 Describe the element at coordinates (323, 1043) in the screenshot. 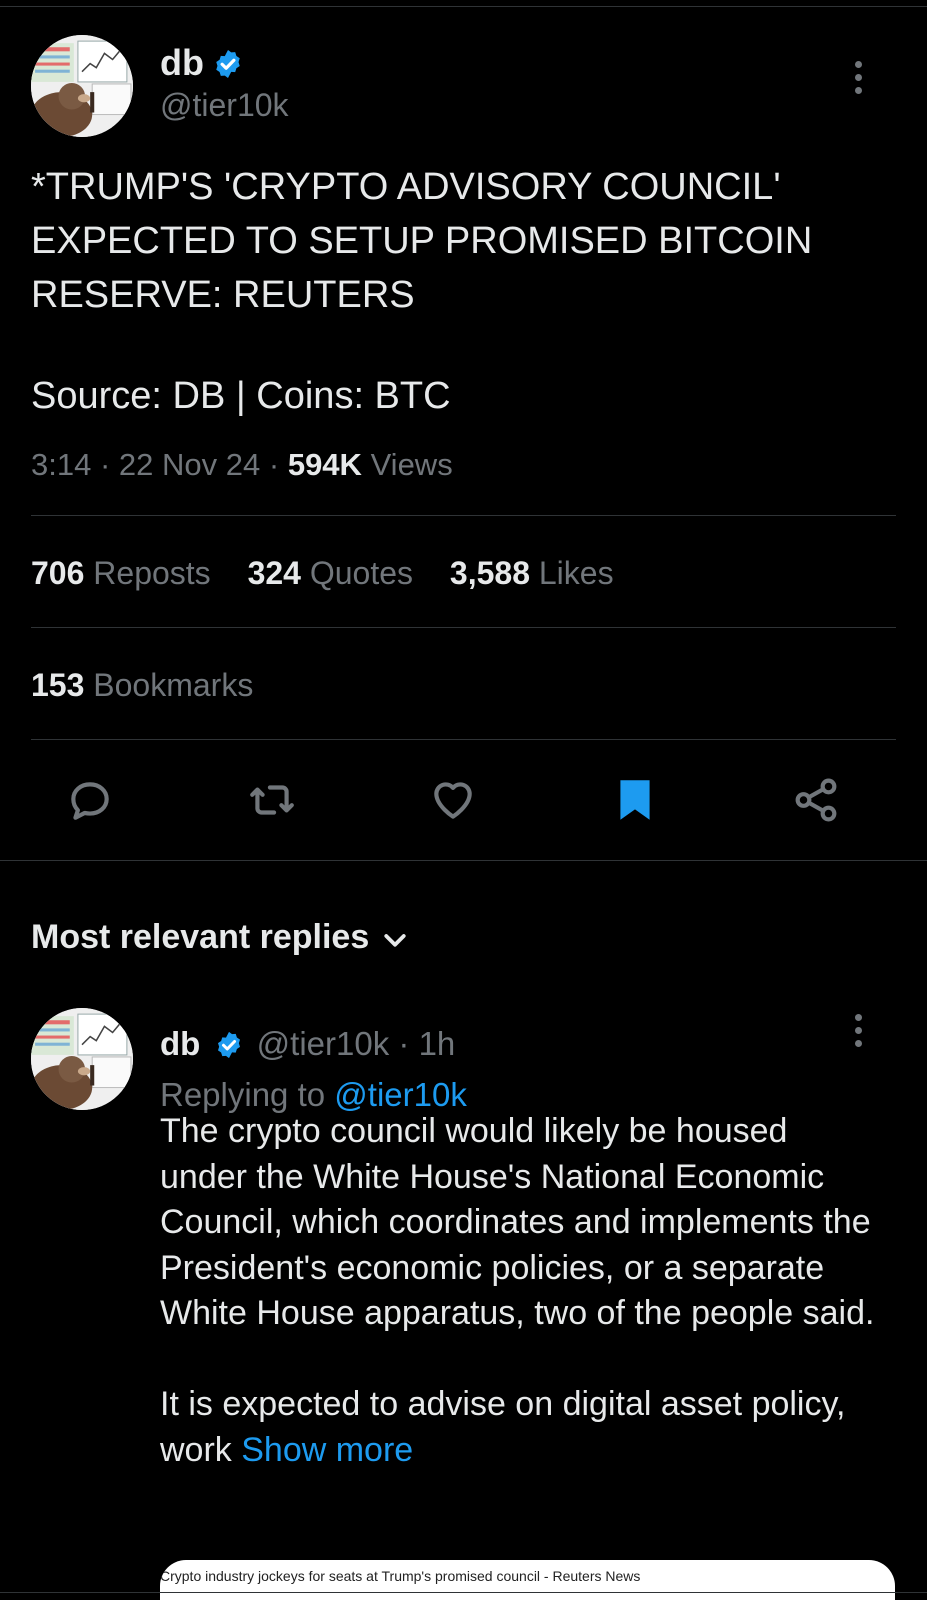

I see `reply-author-handle: @tier10k` at that location.